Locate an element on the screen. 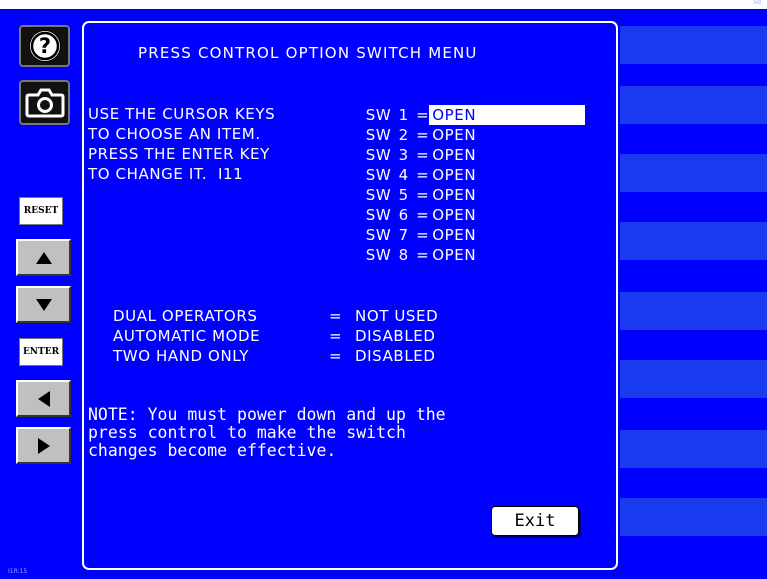  setting-label: TWO HAND ONLY is located at coordinates (181, 356).